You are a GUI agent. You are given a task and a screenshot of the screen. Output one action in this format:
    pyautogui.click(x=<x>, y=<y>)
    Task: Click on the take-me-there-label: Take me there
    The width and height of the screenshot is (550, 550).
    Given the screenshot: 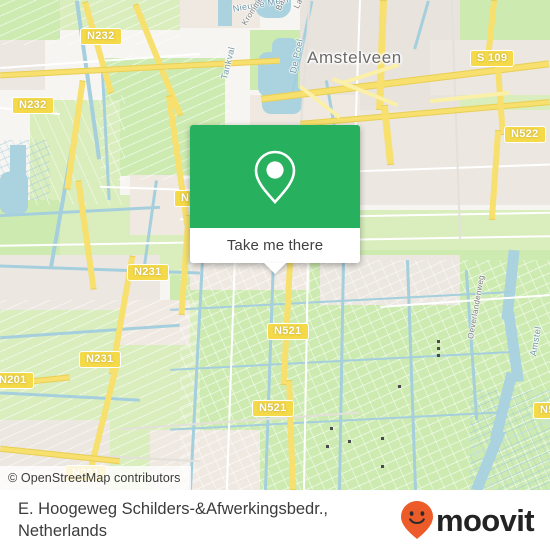 What is the action you would take?
    pyautogui.click(x=275, y=245)
    